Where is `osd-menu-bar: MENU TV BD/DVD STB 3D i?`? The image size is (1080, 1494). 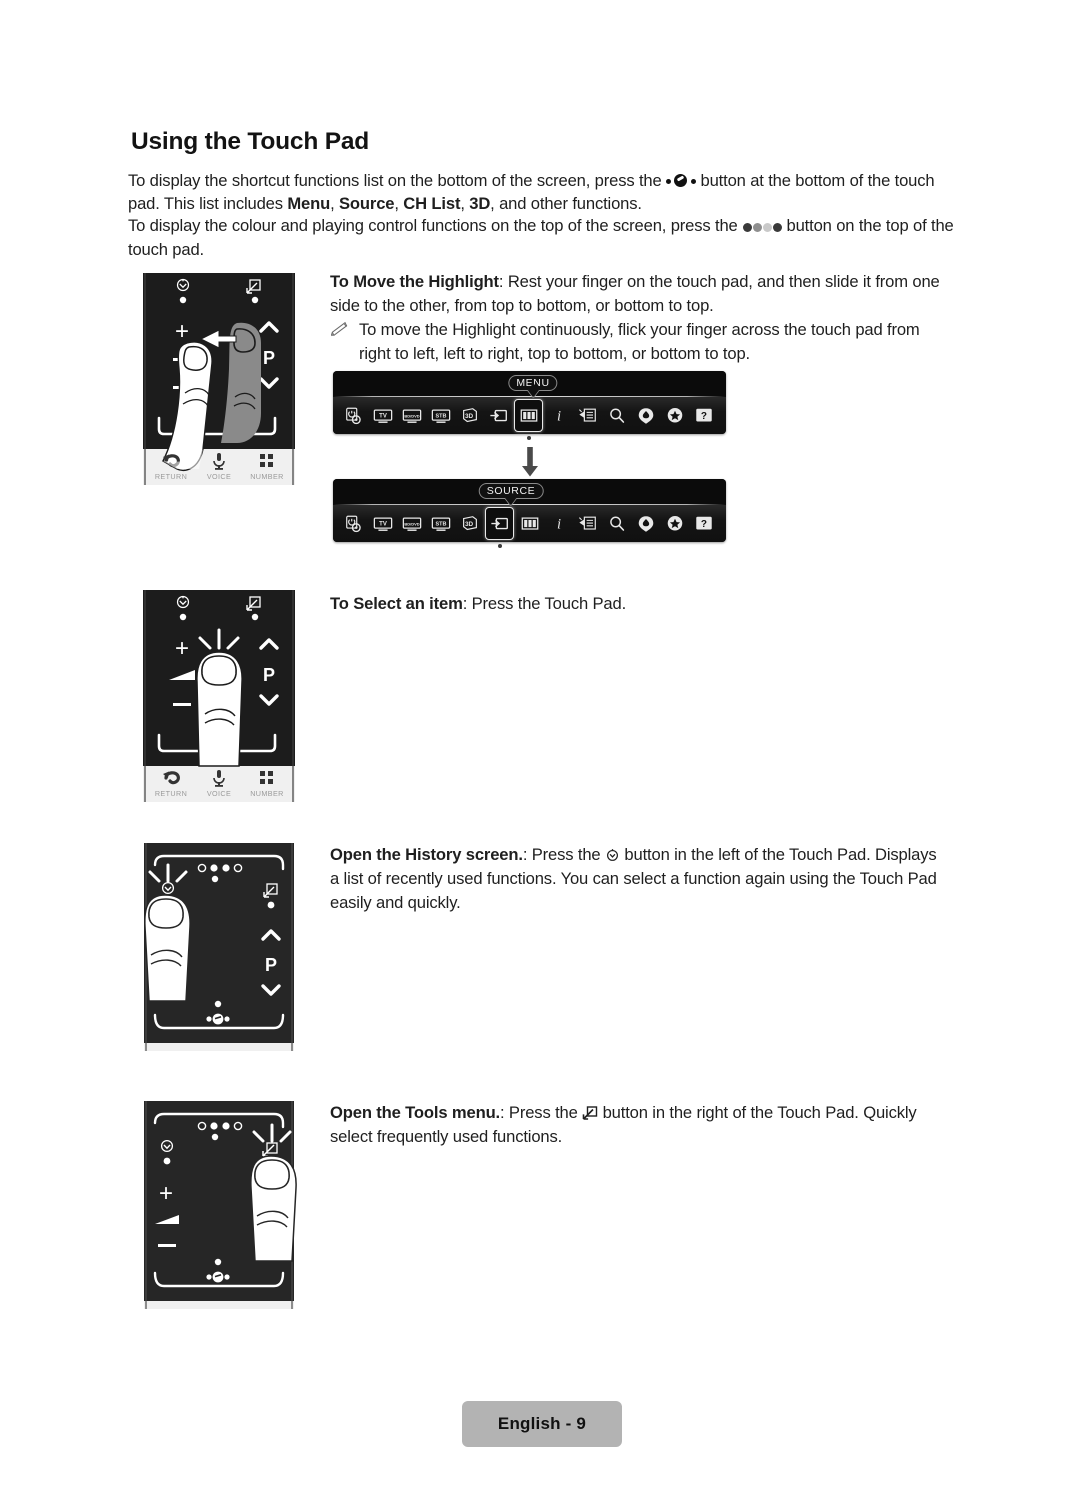
osd-menu-bar: MENU TV BD/DVD STB 3D i? is located at coordinates (529, 405).